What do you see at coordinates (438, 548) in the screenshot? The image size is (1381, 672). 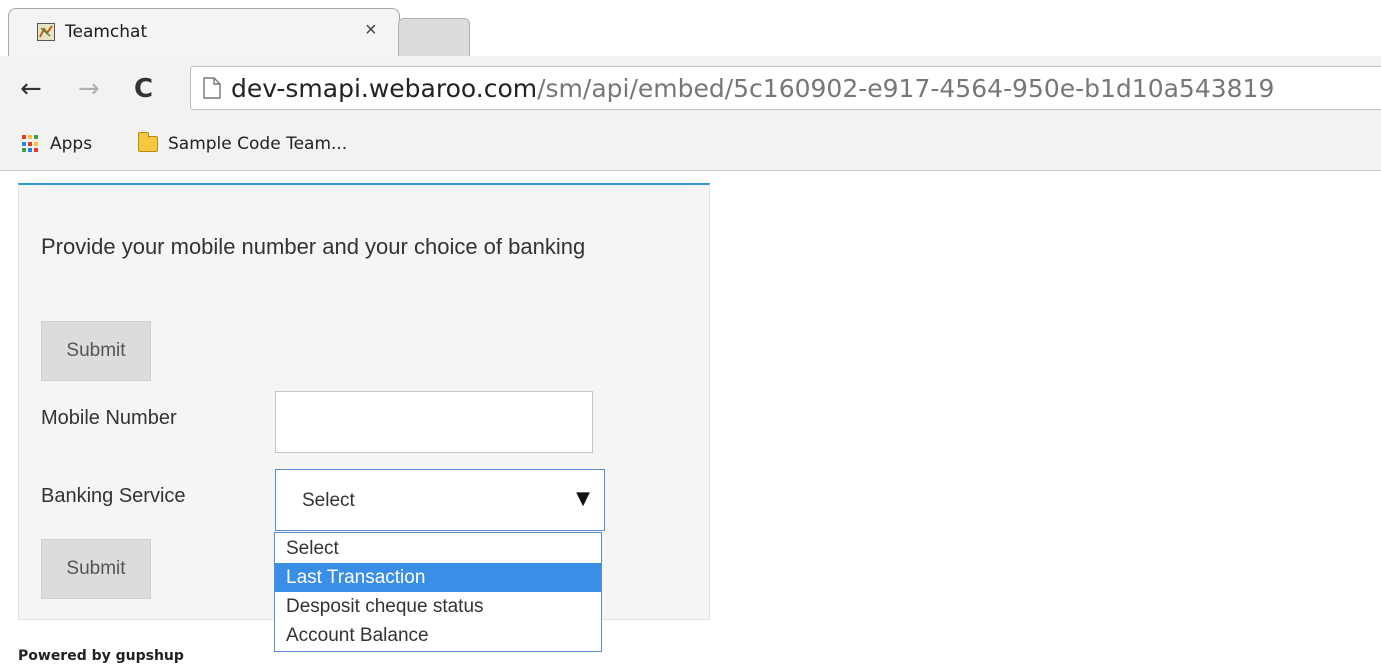 I see `dropdown-option: Select` at bounding box center [438, 548].